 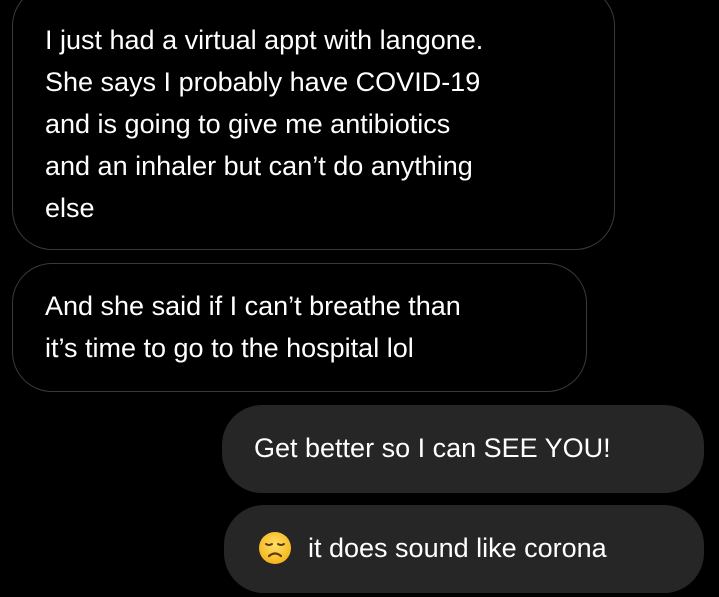 What do you see at coordinates (457, 548) in the screenshot?
I see `message-text: it does sound like corona` at bounding box center [457, 548].